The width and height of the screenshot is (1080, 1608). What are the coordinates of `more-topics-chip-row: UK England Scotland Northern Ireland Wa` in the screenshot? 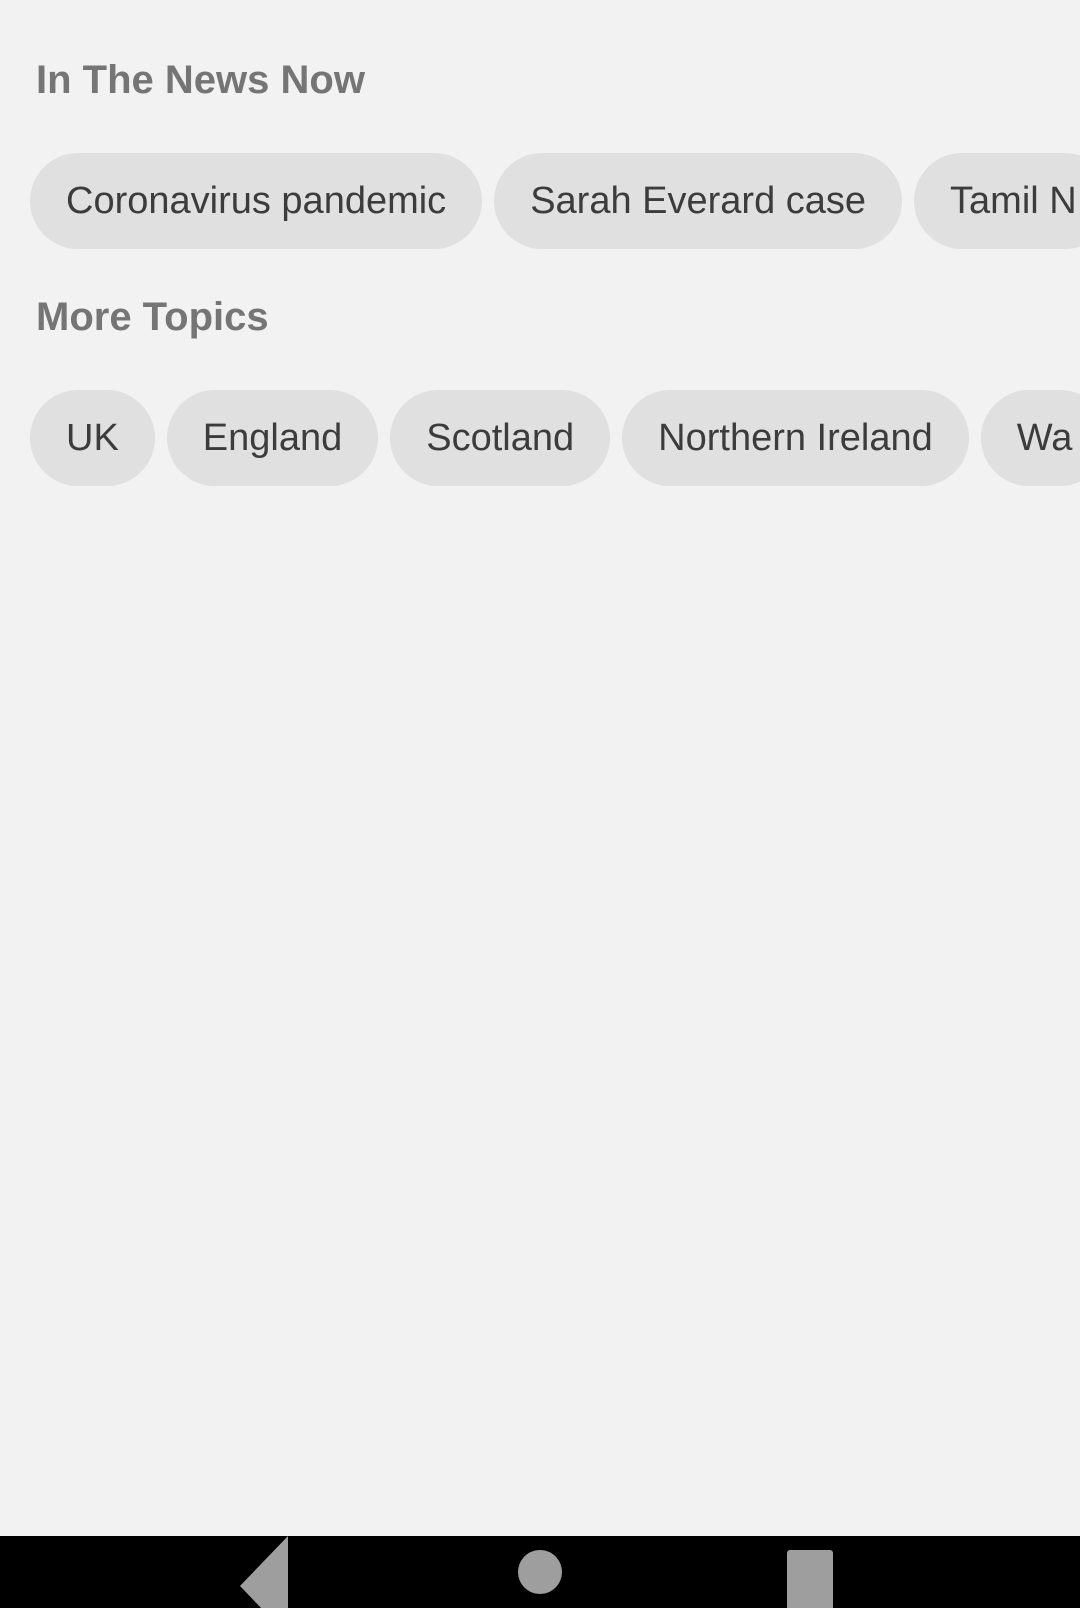 It's located at (555, 438).